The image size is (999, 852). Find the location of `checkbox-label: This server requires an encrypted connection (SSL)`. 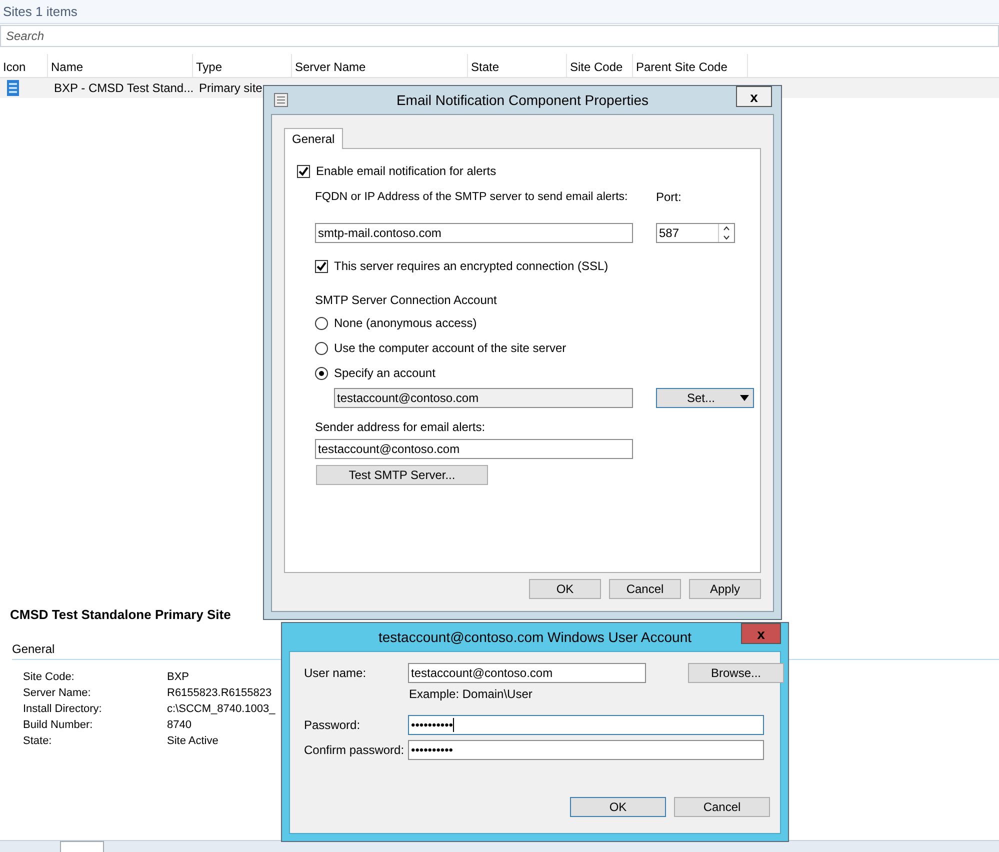

checkbox-label: This server requires an encrypted connection (SSL) is located at coordinates (471, 266).